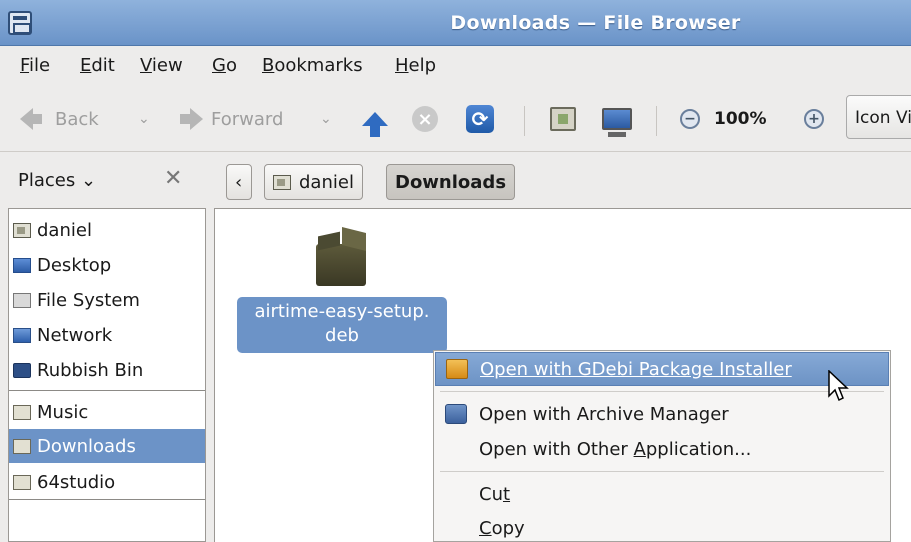 The width and height of the screenshot is (911, 542). I want to click on back-history-dropdown: ⌄, so click(144, 119).